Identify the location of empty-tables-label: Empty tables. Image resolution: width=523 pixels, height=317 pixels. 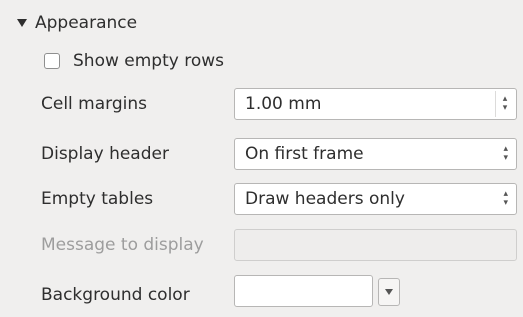
(97, 199).